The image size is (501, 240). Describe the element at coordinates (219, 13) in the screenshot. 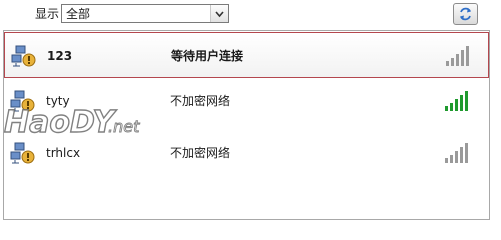

I see `chevron-down-icon` at that location.